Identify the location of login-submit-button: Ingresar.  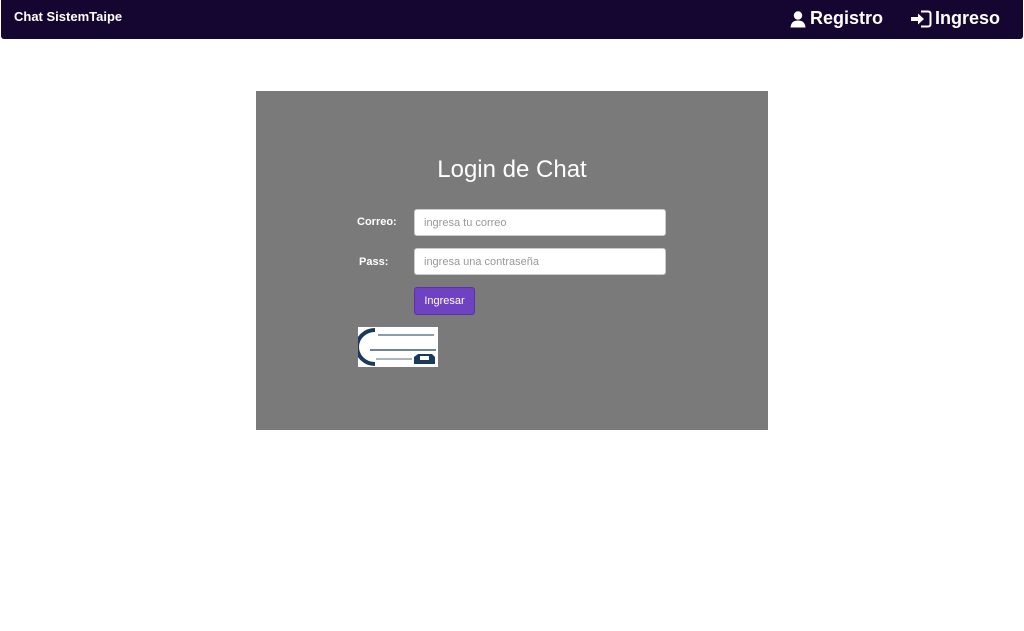
(444, 301).